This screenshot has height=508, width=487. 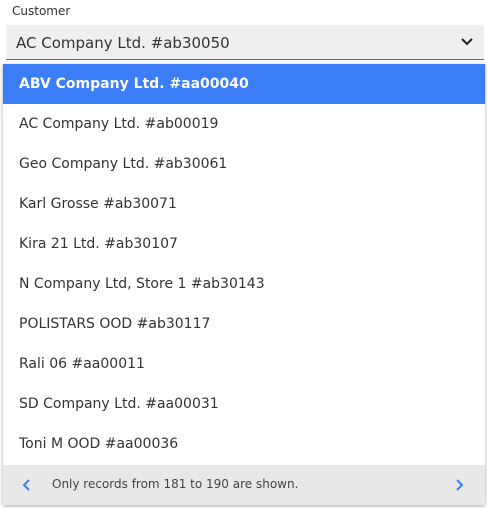 I want to click on list-item: N Company Ltd, Store 1 #ab30143, so click(x=244, y=284).